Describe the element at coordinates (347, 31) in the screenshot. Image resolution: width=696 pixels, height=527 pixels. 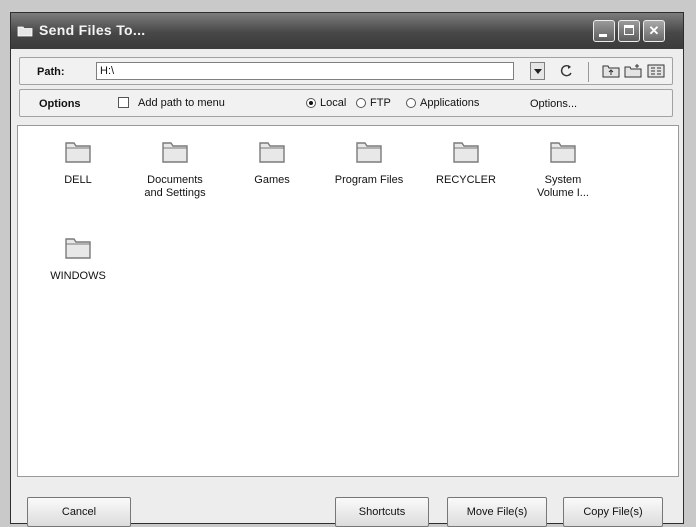
I see `title-bar: Send Files To... ✕` at that location.